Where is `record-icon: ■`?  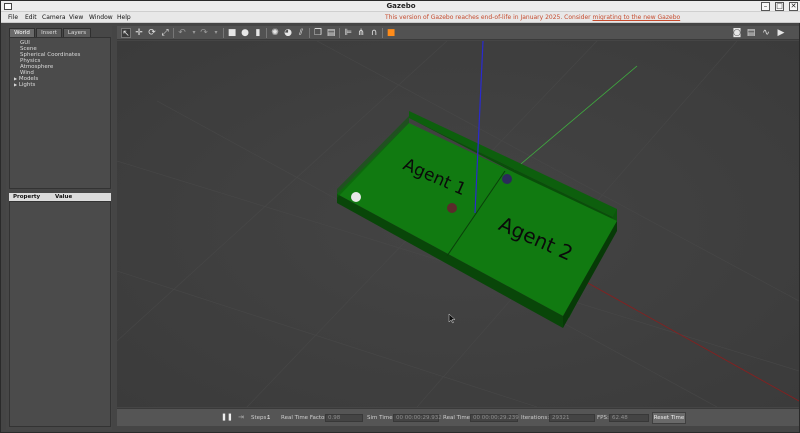 record-icon: ■ is located at coordinates (391, 33).